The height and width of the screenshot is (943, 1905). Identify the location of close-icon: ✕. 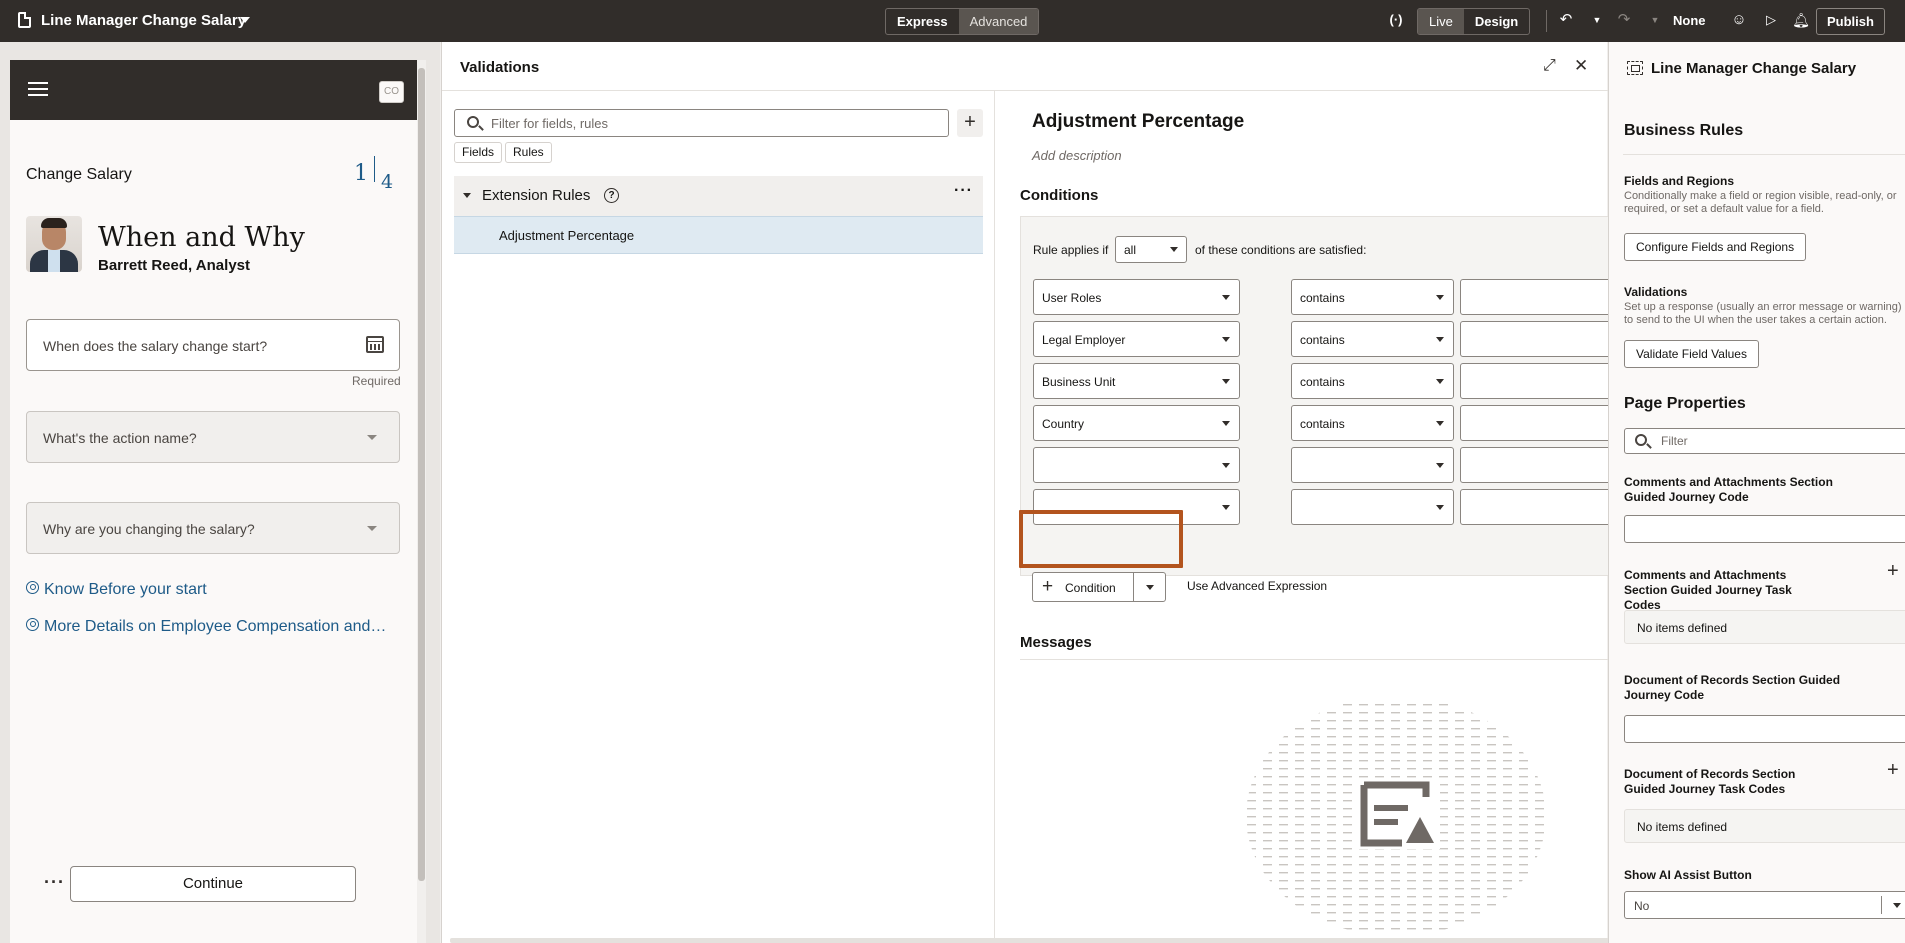
(1581, 66).